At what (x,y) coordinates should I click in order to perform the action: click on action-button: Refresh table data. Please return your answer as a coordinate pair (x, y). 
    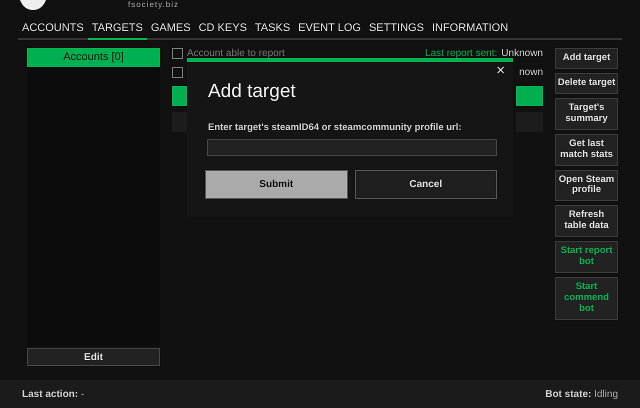
    Looking at the image, I should click on (586, 221).